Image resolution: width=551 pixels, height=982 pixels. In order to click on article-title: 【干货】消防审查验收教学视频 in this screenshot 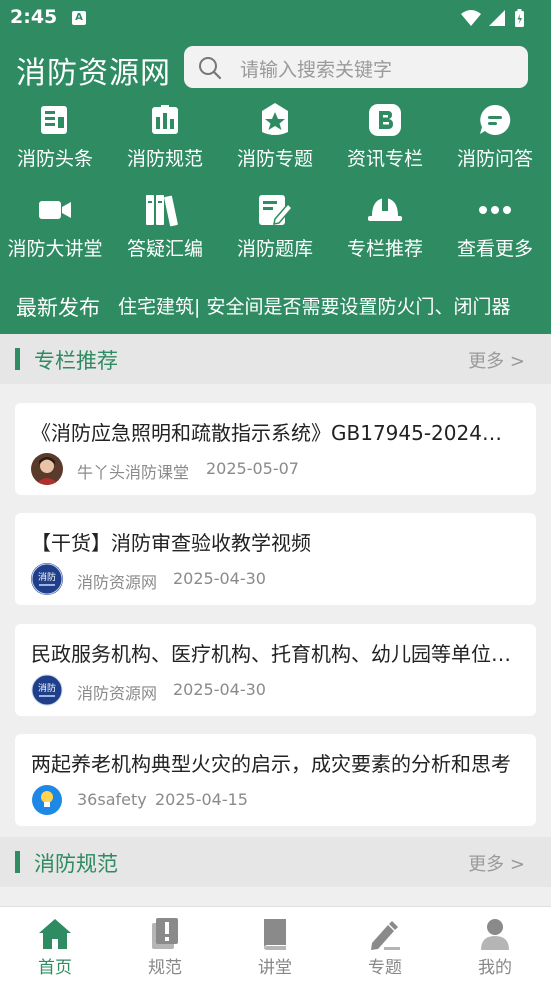, I will do `click(171, 543)`.